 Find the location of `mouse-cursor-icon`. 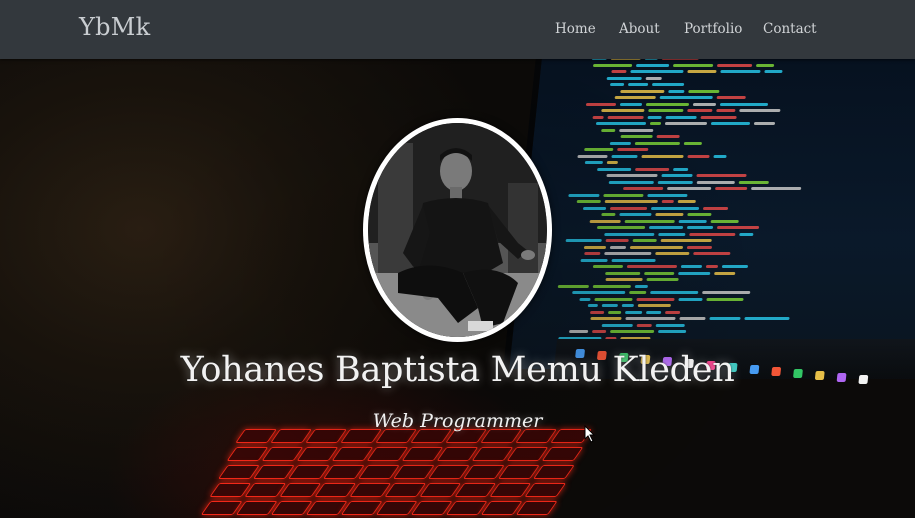

mouse-cursor-icon is located at coordinates (590, 434).